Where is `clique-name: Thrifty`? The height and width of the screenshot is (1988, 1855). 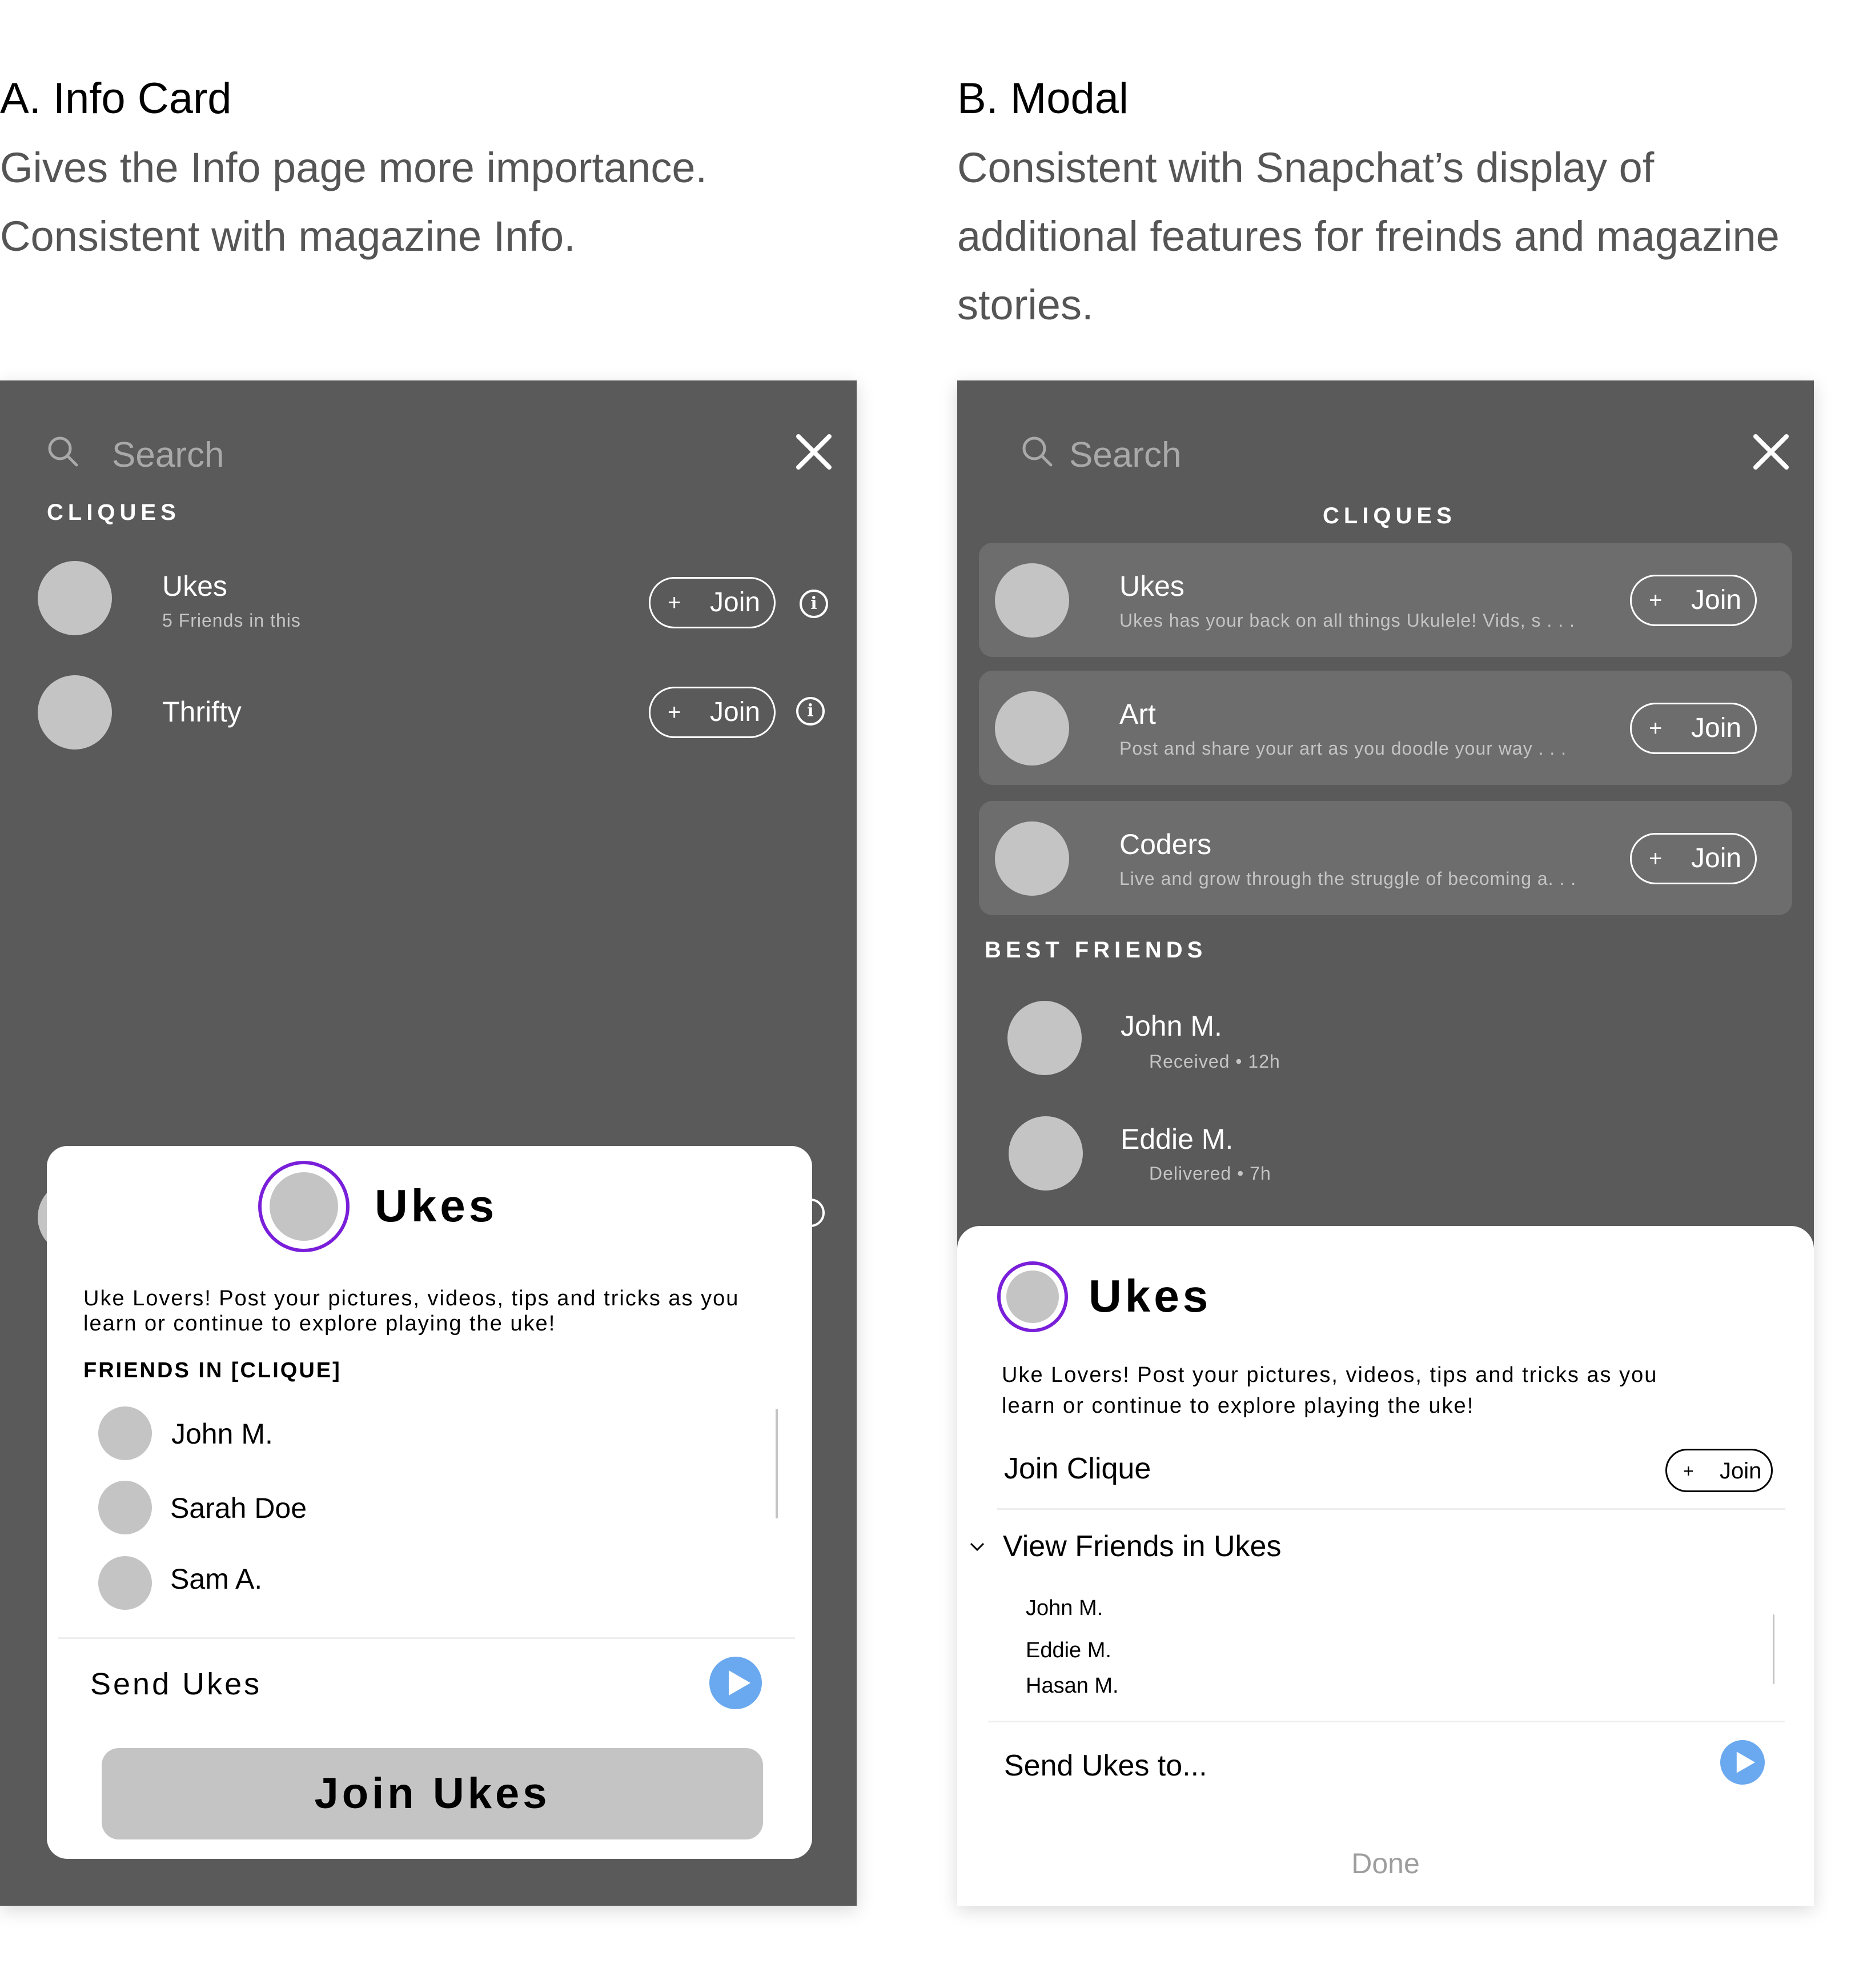
clique-name: Thrifty is located at coordinates (202, 712).